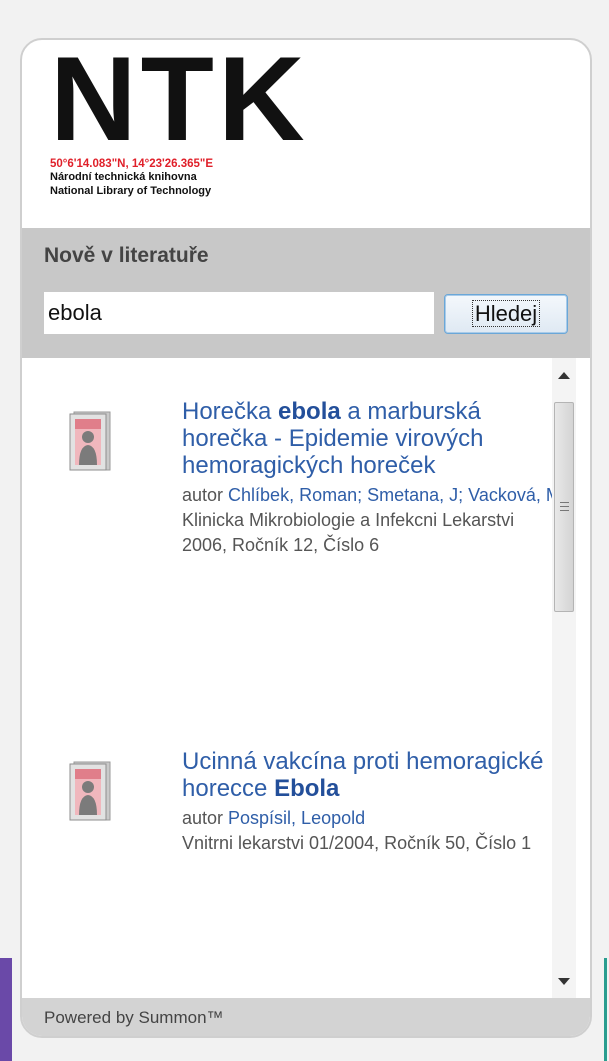  Describe the element at coordinates (126, 255) in the screenshot. I see `search-heading: Nově v literatuře` at that location.